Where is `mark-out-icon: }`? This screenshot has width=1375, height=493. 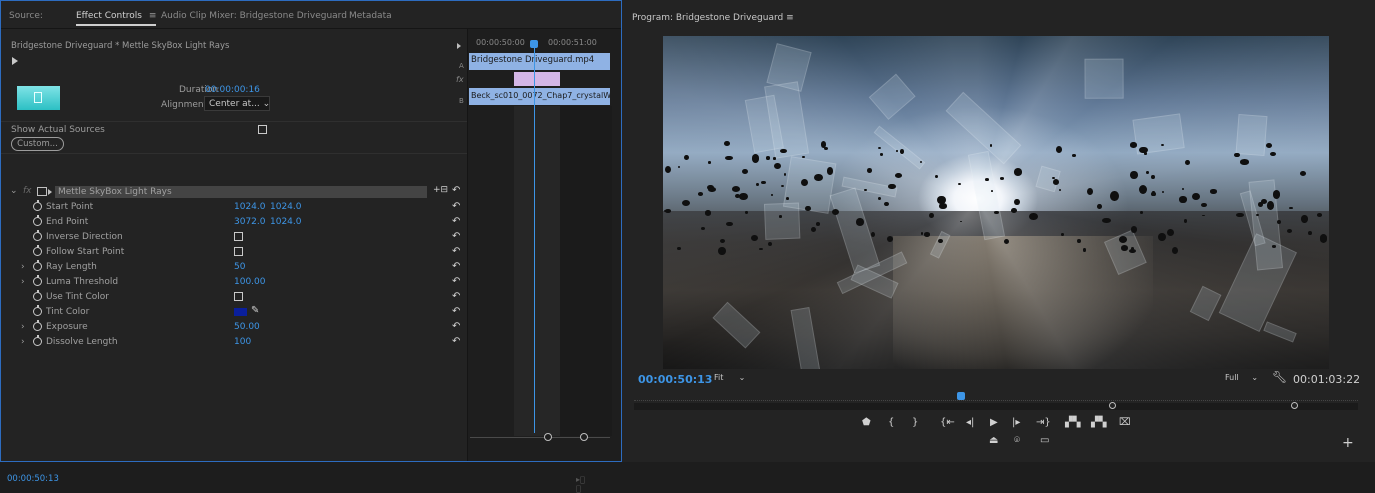 mark-out-icon: } is located at coordinates (915, 422).